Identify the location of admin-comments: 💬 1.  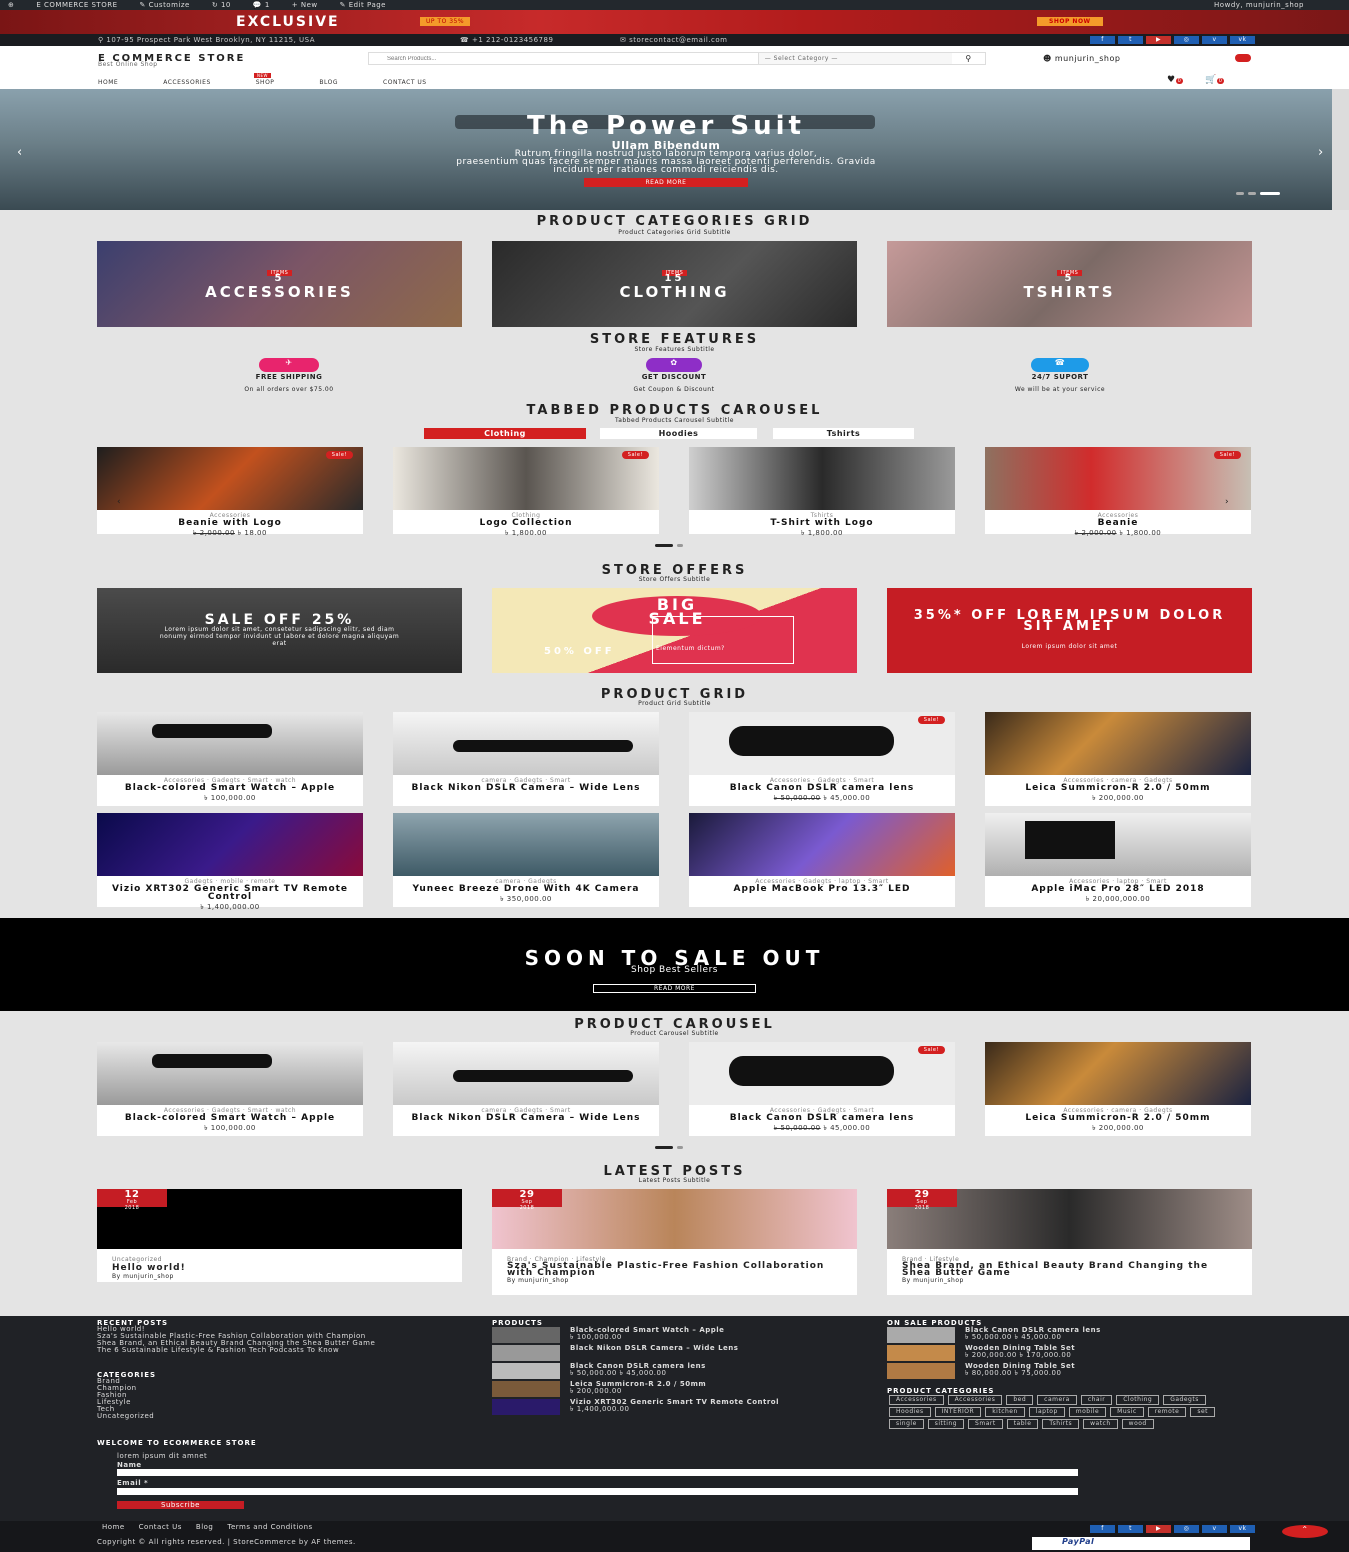
(261, 5).